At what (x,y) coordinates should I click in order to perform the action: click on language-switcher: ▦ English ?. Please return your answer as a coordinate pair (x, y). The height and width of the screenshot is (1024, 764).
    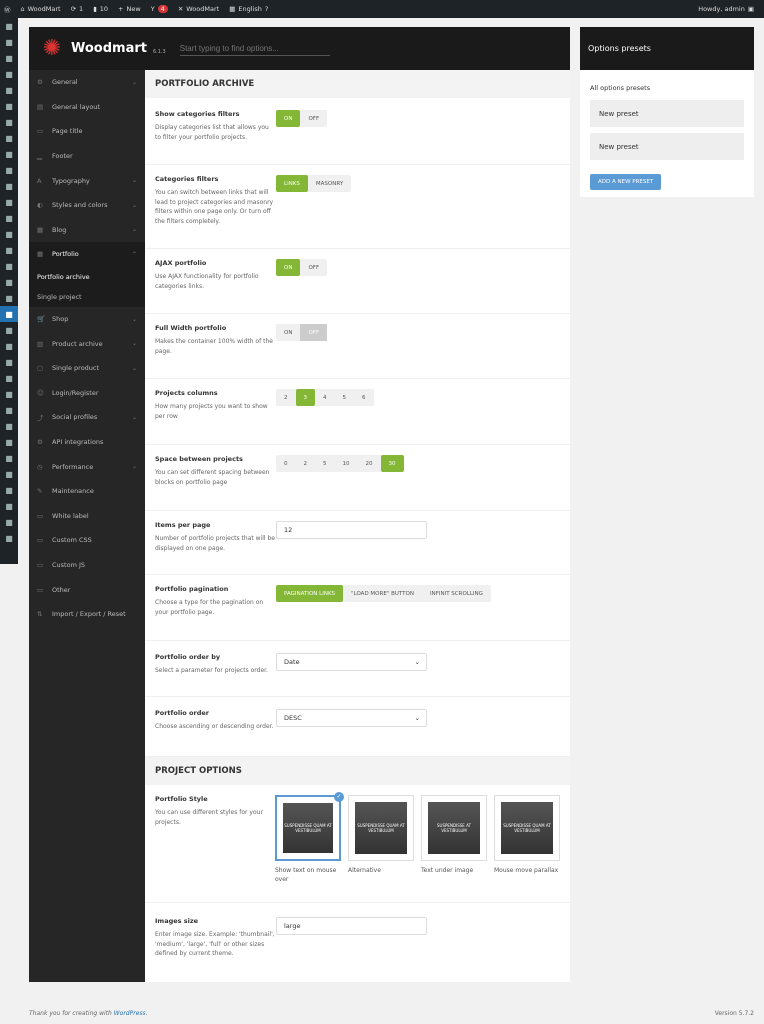
    Looking at the image, I should click on (248, 9).